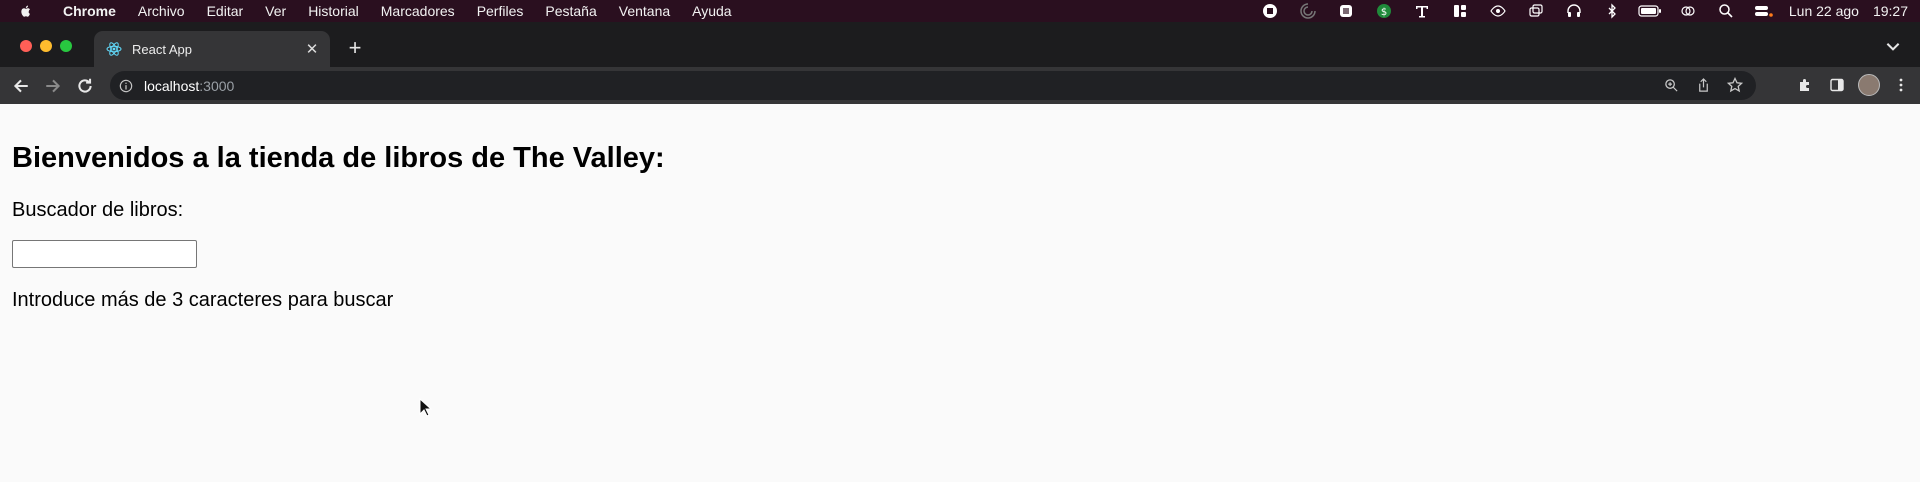  What do you see at coordinates (1823, 11) in the screenshot?
I see `menu-date: Lun 22 ago` at bounding box center [1823, 11].